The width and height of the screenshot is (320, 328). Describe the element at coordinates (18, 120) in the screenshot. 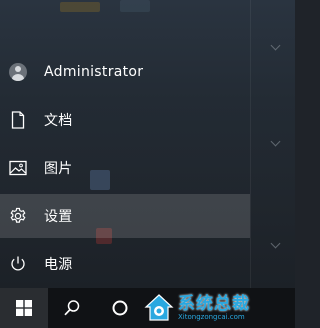

I see `document-icon` at that location.